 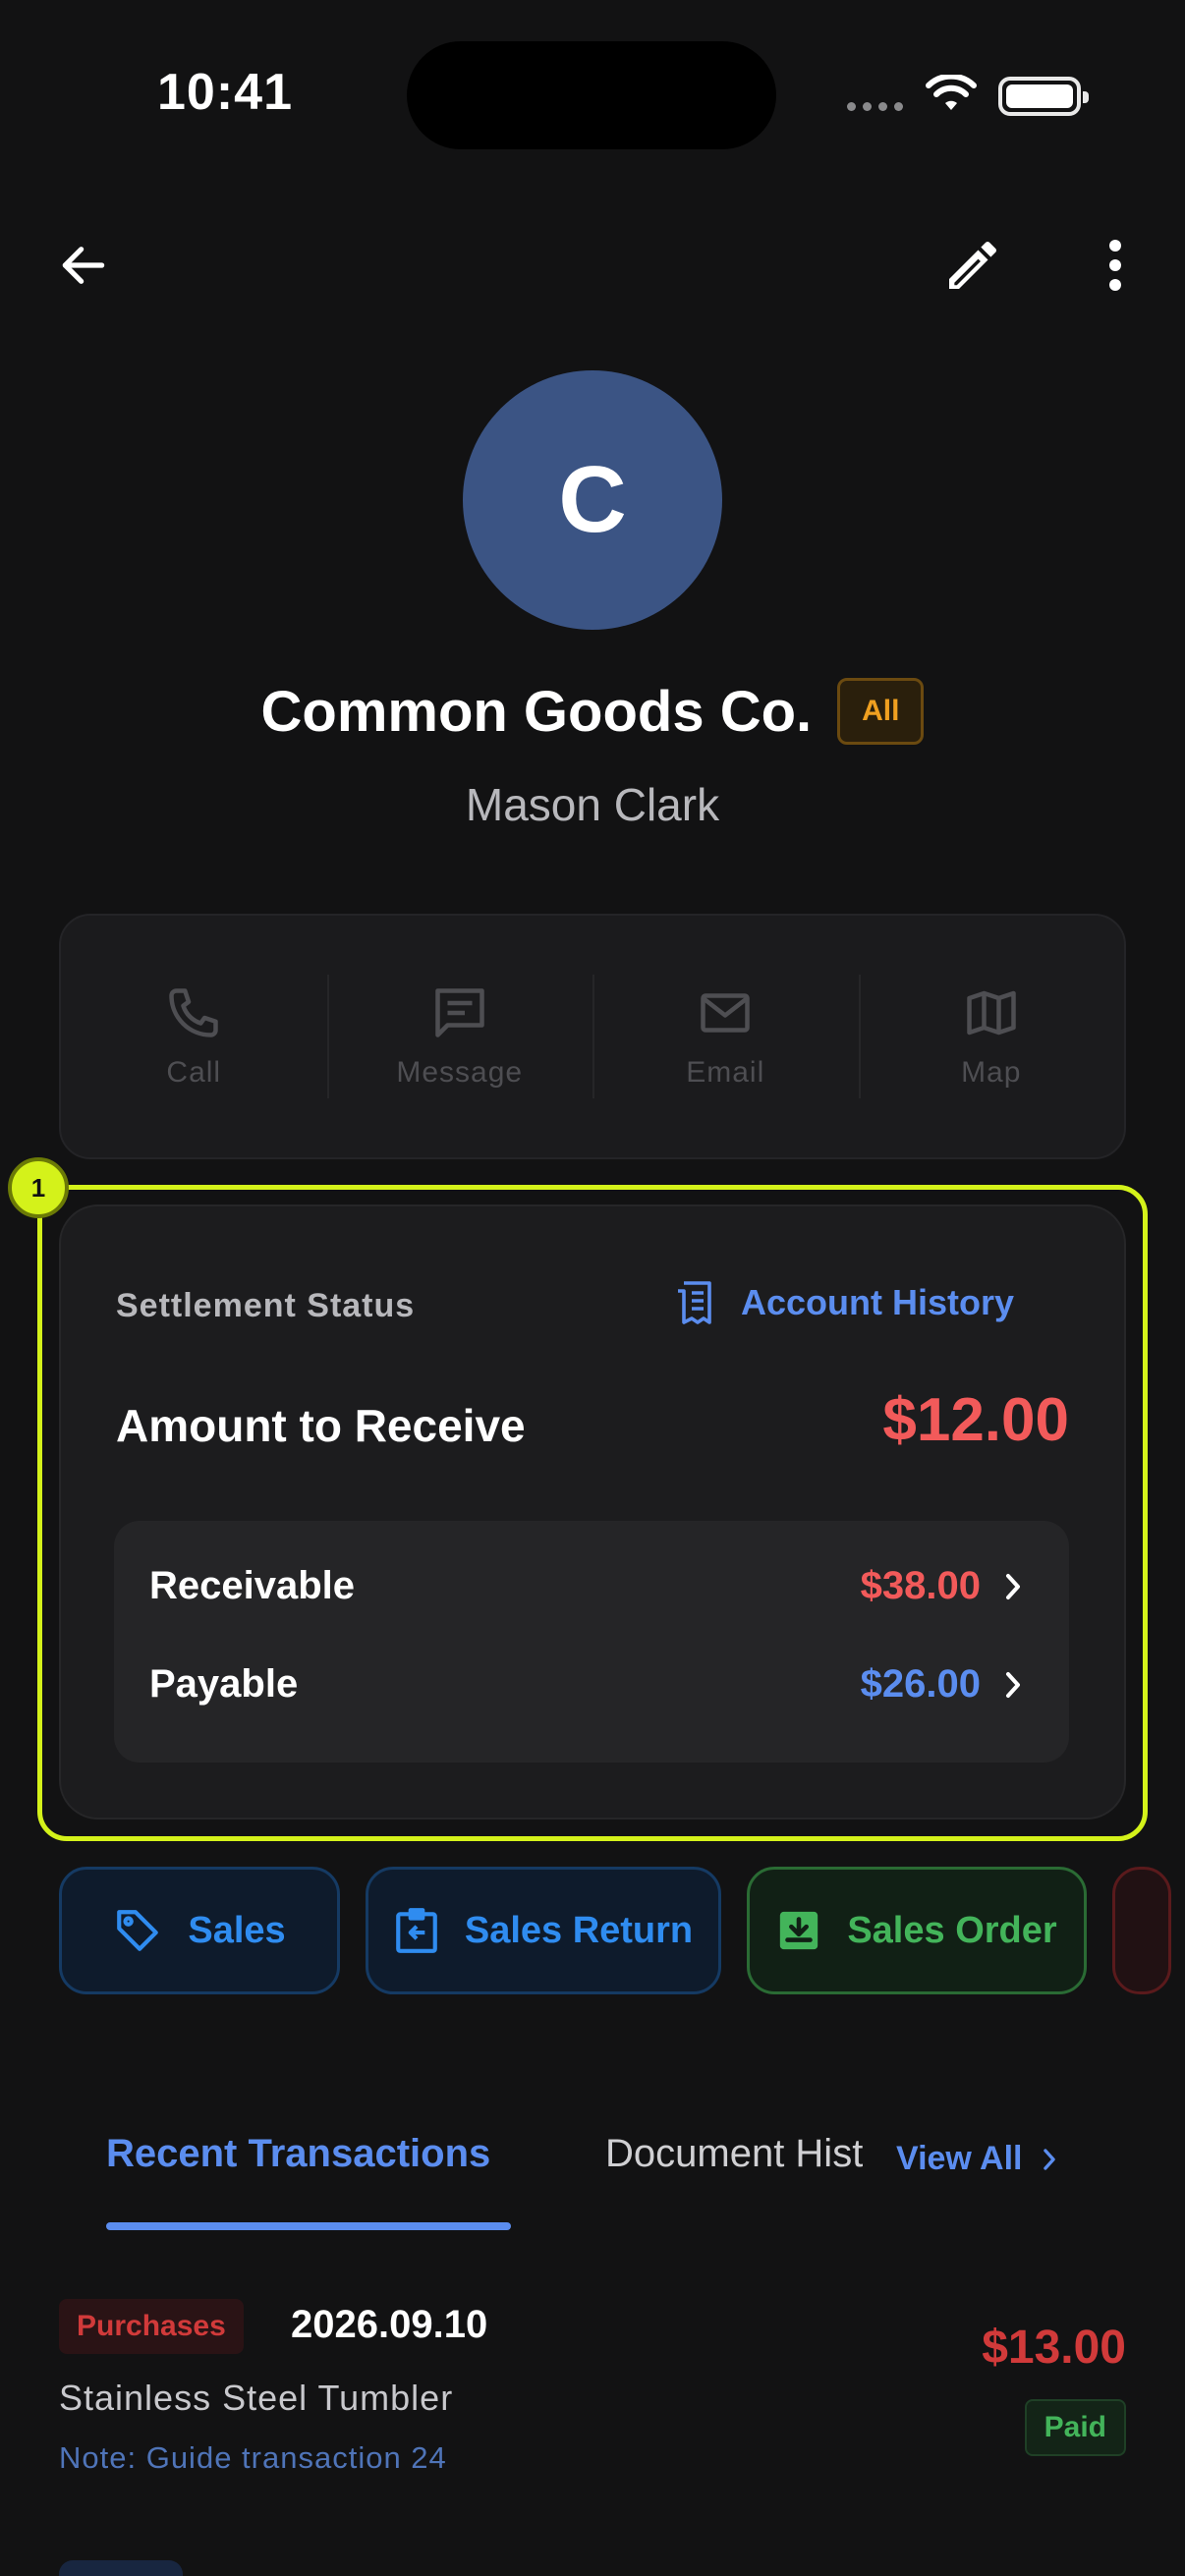 What do you see at coordinates (237, 1930) in the screenshot?
I see `sales-label: Sales` at bounding box center [237, 1930].